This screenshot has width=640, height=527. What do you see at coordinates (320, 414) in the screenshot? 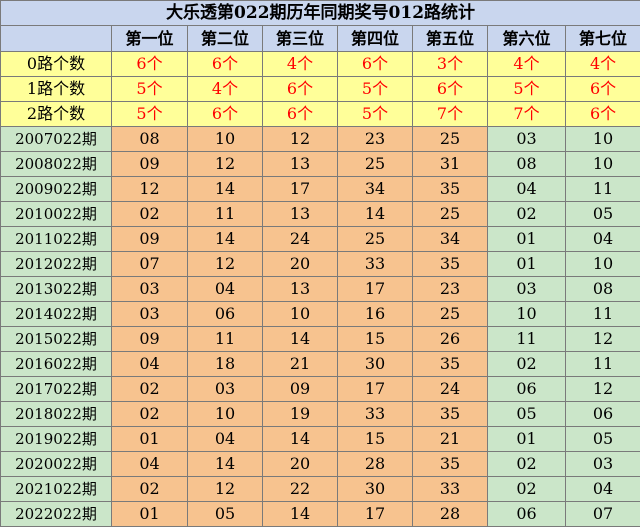
I see `table-row: 2018022期02101933350506` at bounding box center [320, 414].